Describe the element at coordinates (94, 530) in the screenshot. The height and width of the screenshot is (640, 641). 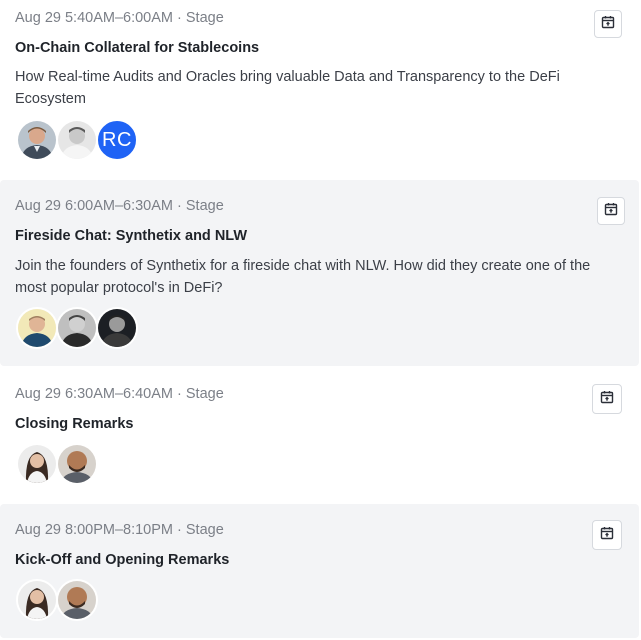
I see `session-time: Aug 29 8:00PM–8:10PM` at that location.